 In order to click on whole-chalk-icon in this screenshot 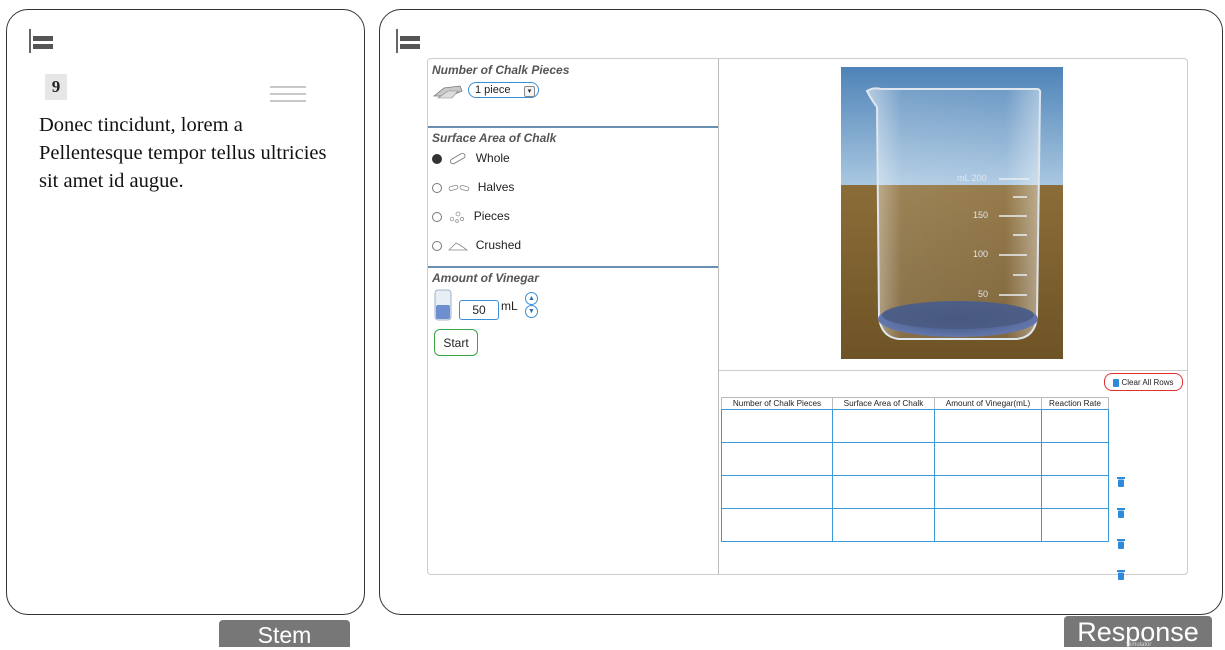, I will do `click(458, 158)`.